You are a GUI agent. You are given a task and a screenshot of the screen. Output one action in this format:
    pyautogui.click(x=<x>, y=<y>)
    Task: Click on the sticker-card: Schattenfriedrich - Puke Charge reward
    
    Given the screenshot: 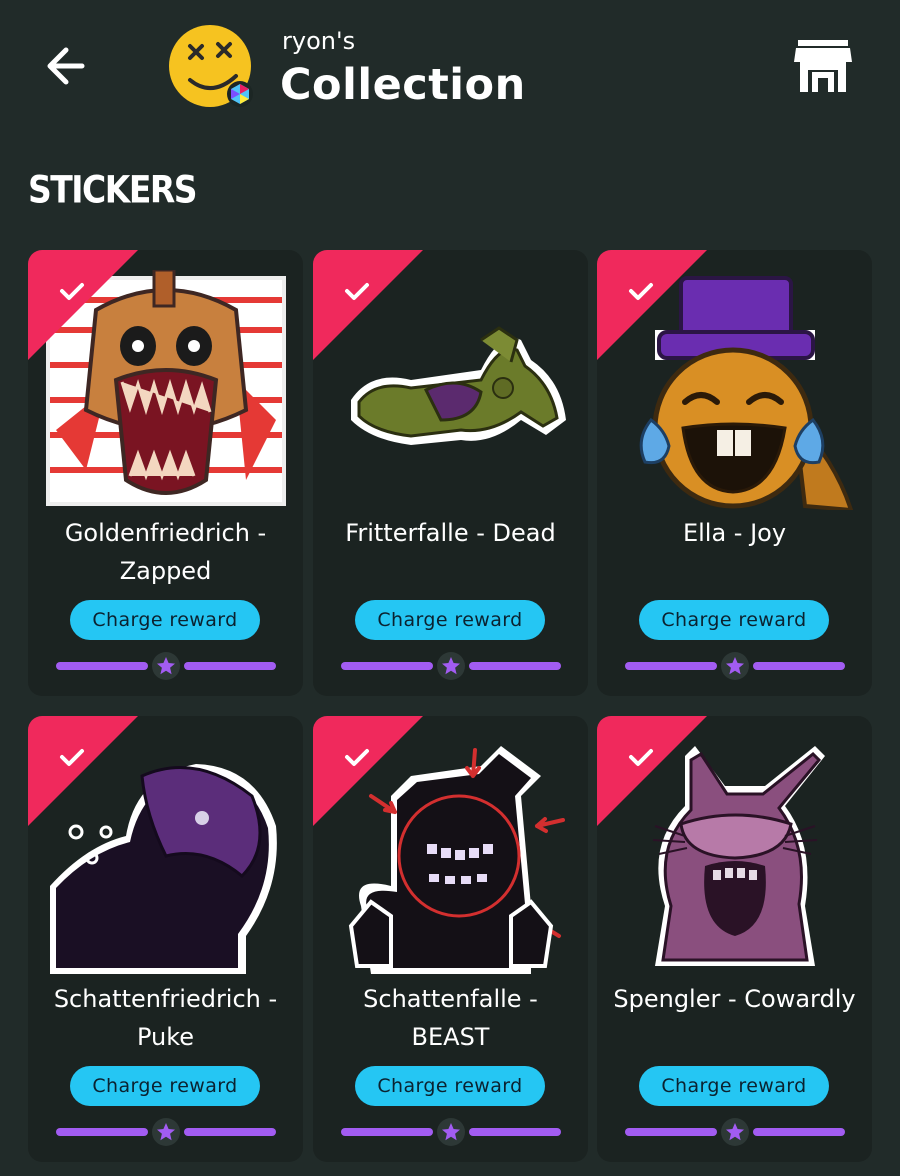 What is the action you would take?
    pyautogui.click(x=165, y=939)
    